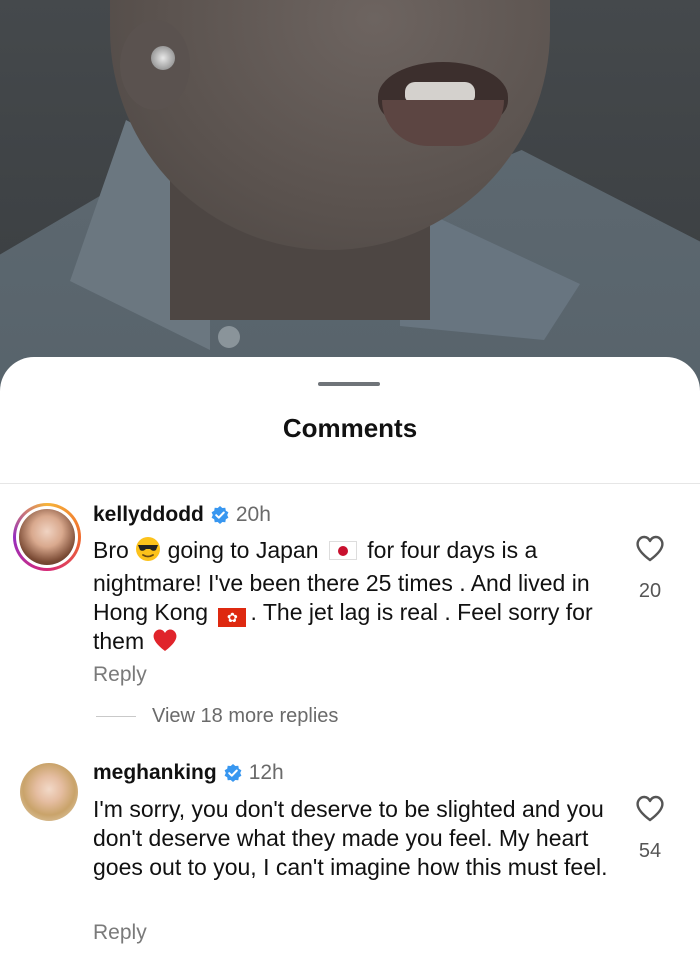 The height and width of the screenshot is (959, 700). I want to click on sunglasses-emoji, so click(148, 552).